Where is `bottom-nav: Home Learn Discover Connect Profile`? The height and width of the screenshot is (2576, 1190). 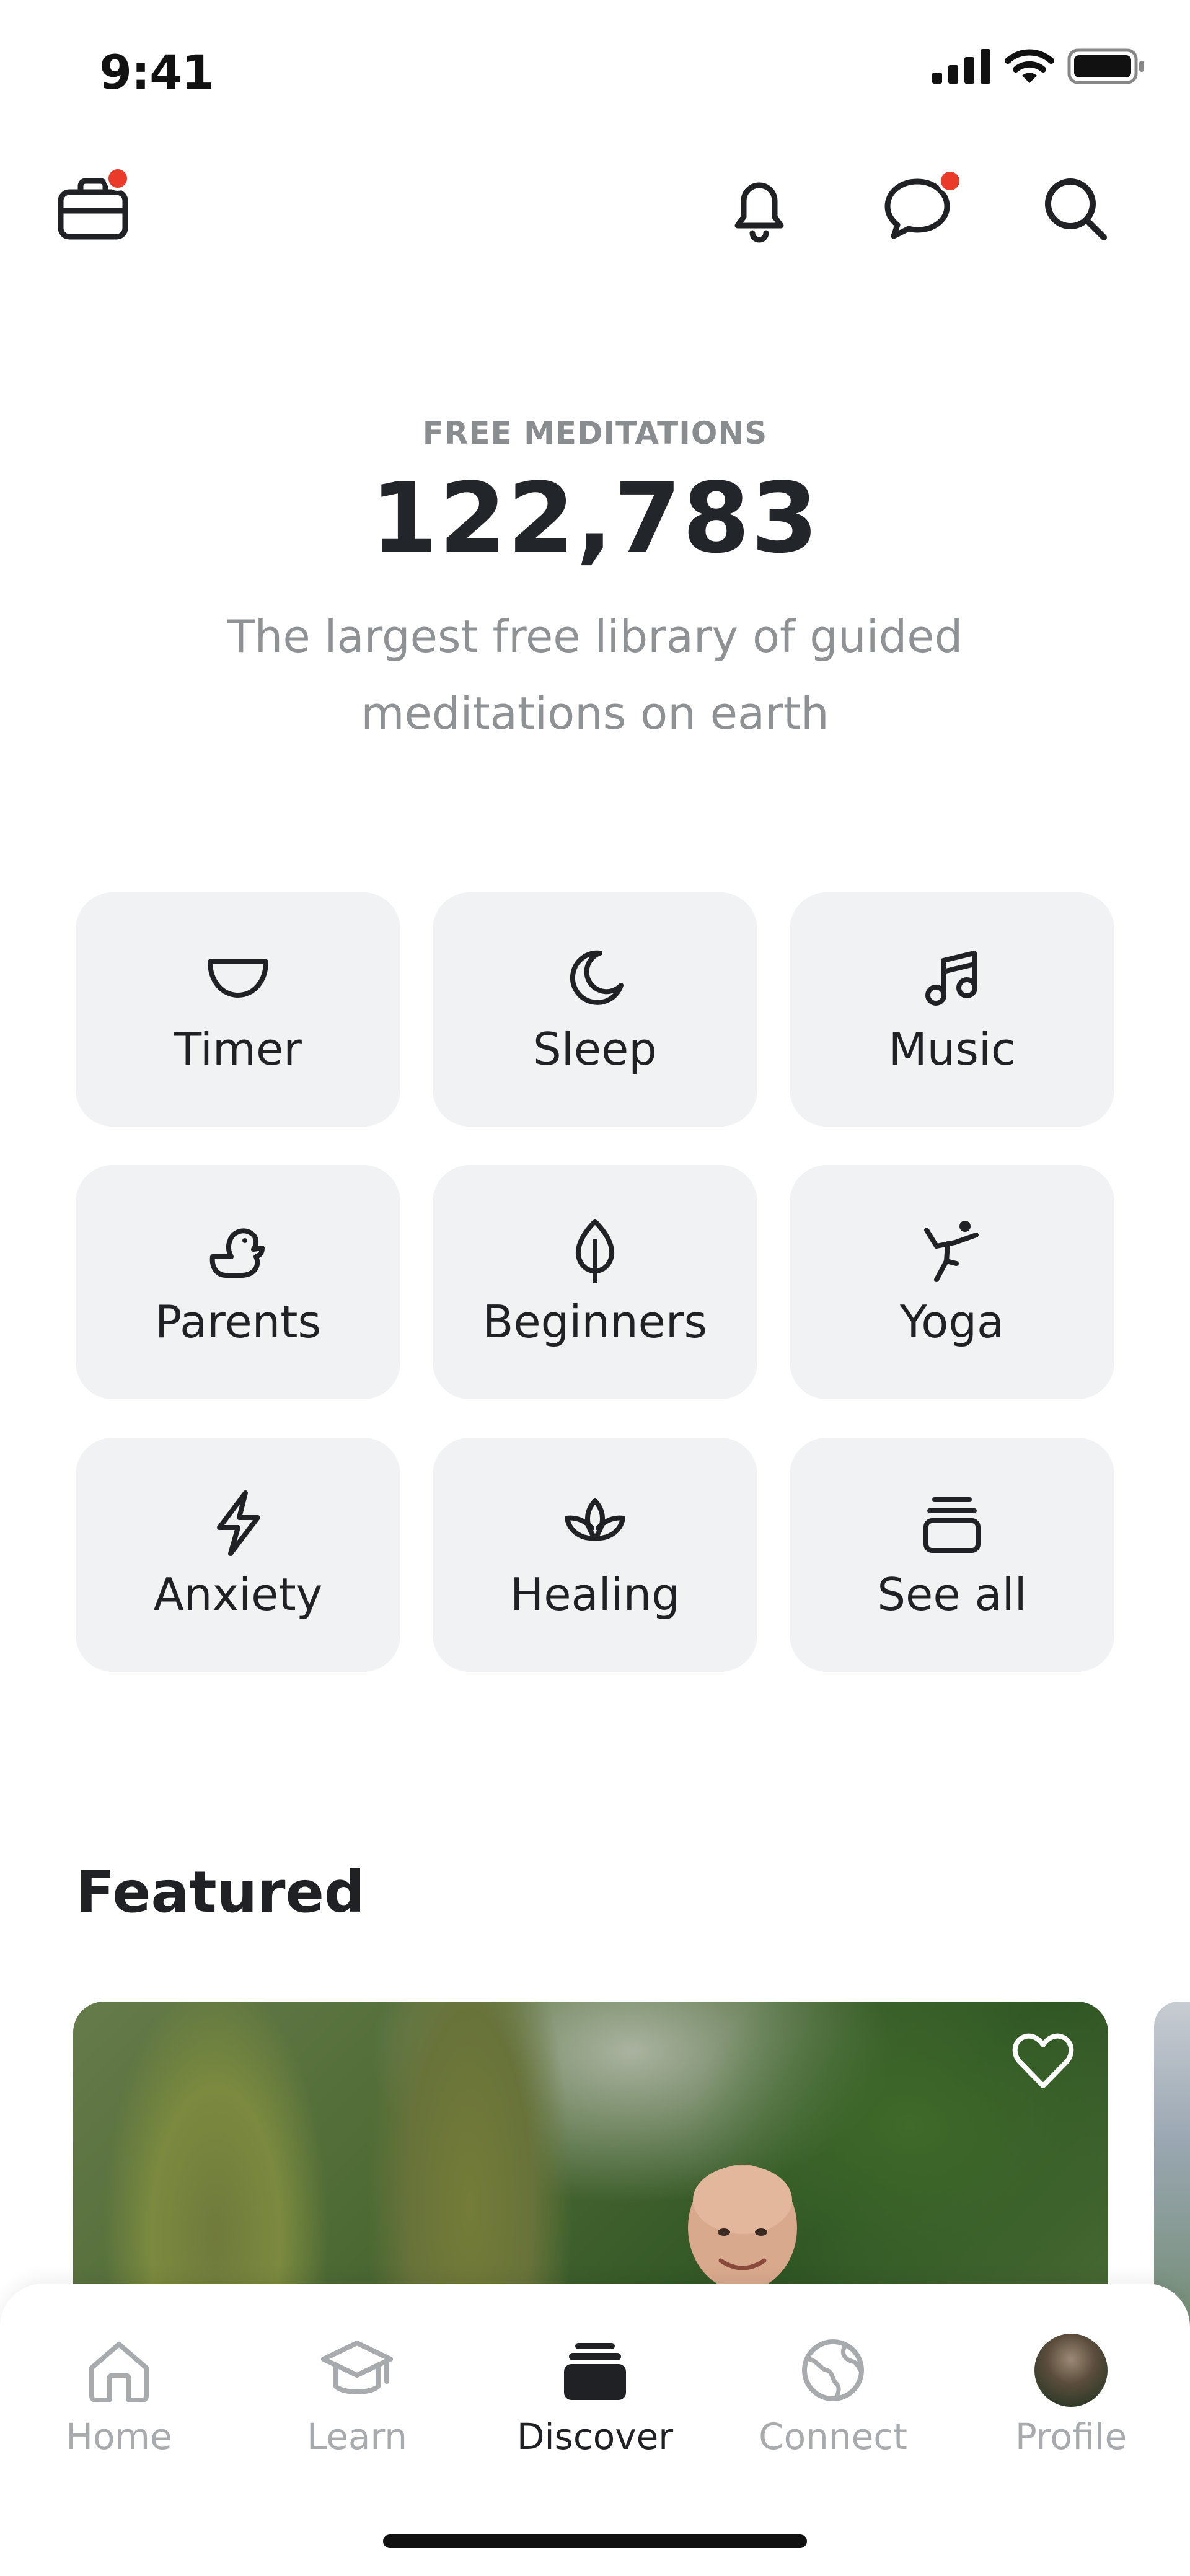 bottom-nav: Home Learn Discover Connect Profile is located at coordinates (595, 2430).